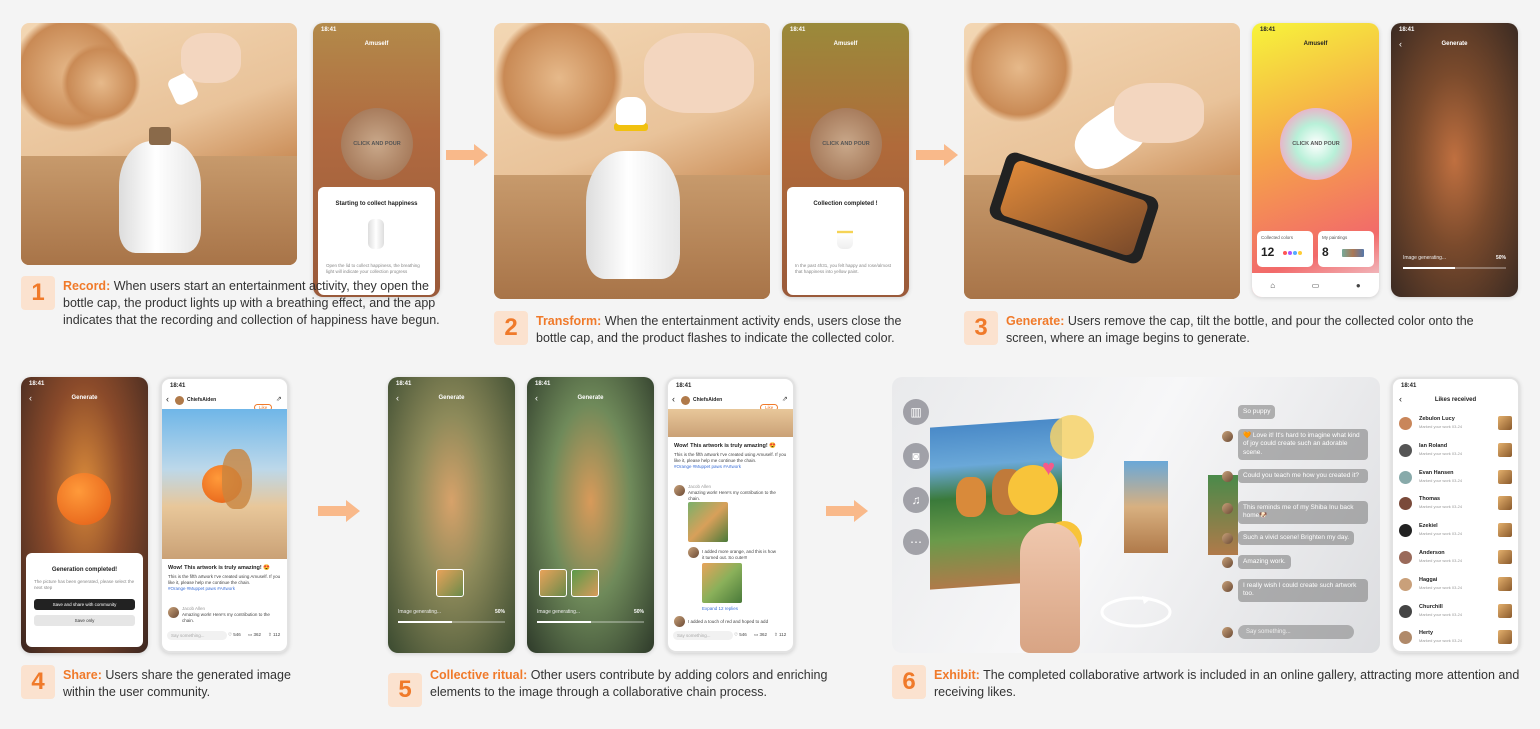  Describe the element at coordinates (845, 204) in the screenshot. I see `sheet-title: Collection completed !` at that location.